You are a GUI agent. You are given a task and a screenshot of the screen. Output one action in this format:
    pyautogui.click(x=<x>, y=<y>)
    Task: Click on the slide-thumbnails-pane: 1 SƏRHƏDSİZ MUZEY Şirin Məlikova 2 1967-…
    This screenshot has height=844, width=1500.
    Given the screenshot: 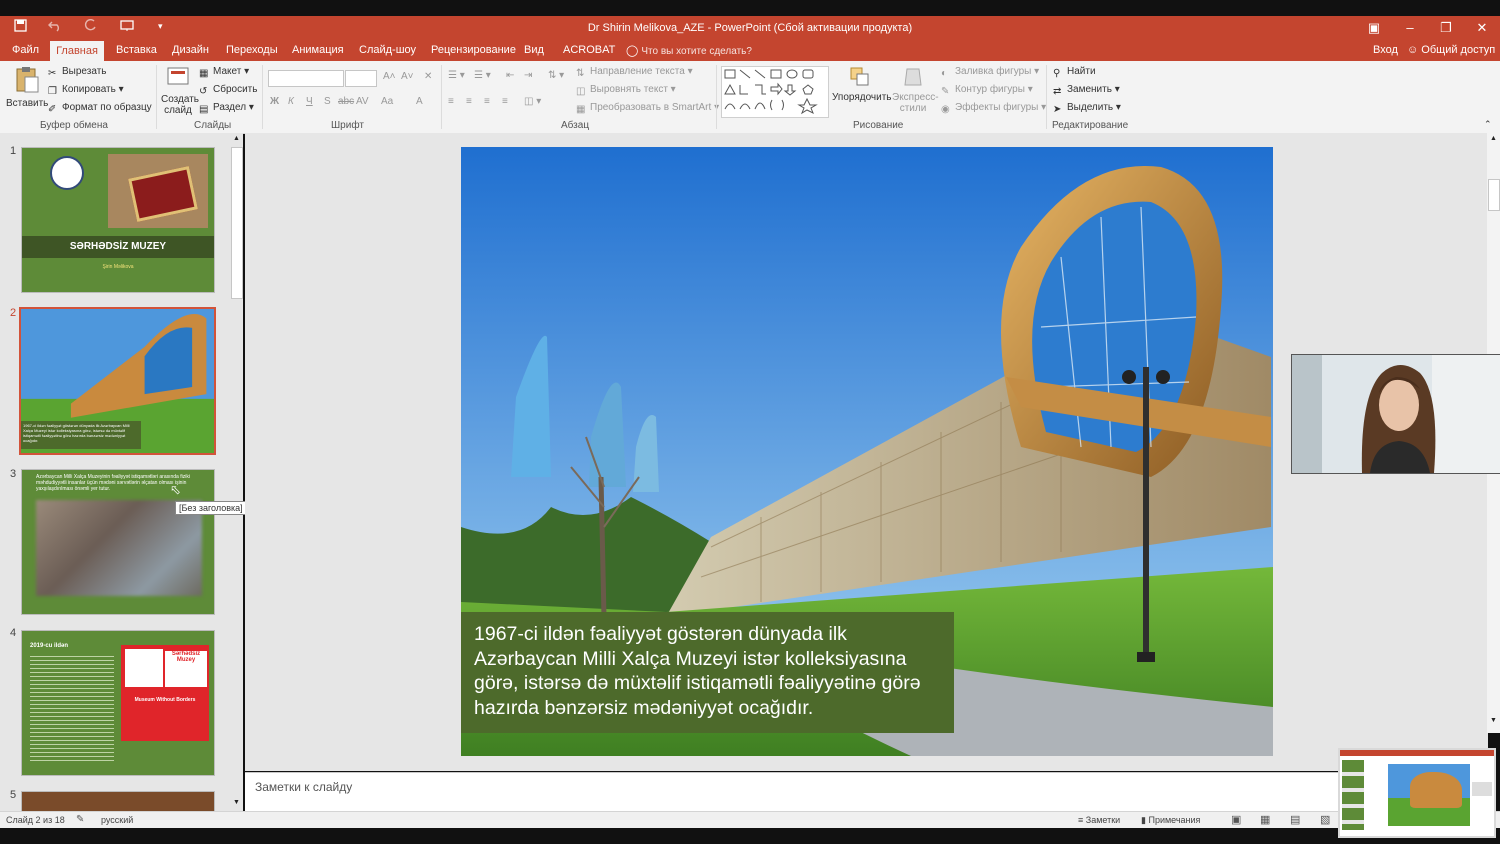 What is the action you would take?
    pyautogui.click(x=115, y=473)
    